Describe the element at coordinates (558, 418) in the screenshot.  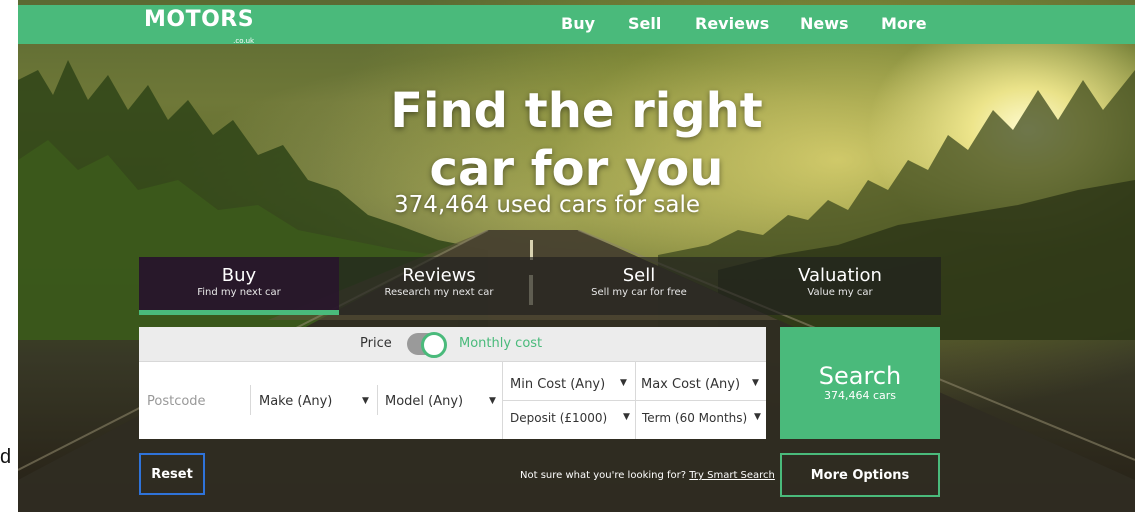
I see `deposit-select: Deposit (£1000)` at that location.